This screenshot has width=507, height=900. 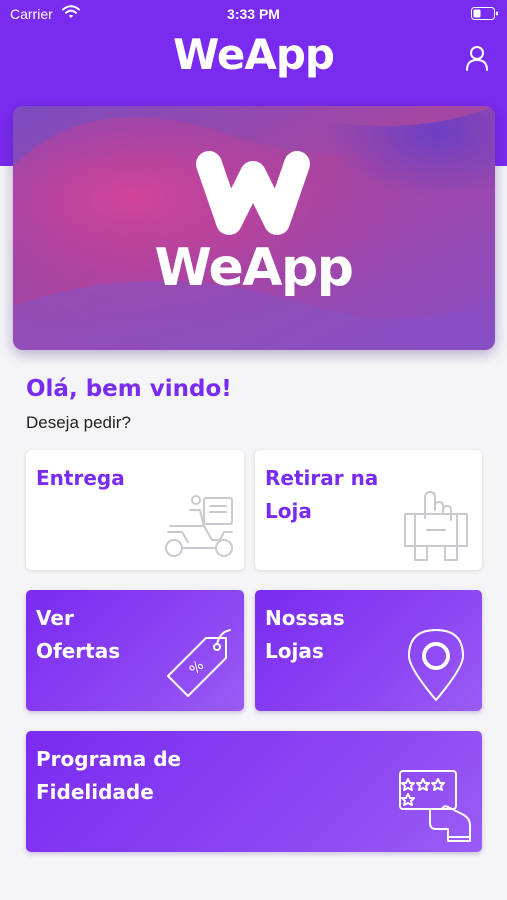 What do you see at coordinates (436, 526) in the screenshot?
I see `store-pickup-icon` at bounding box center [436, 526].